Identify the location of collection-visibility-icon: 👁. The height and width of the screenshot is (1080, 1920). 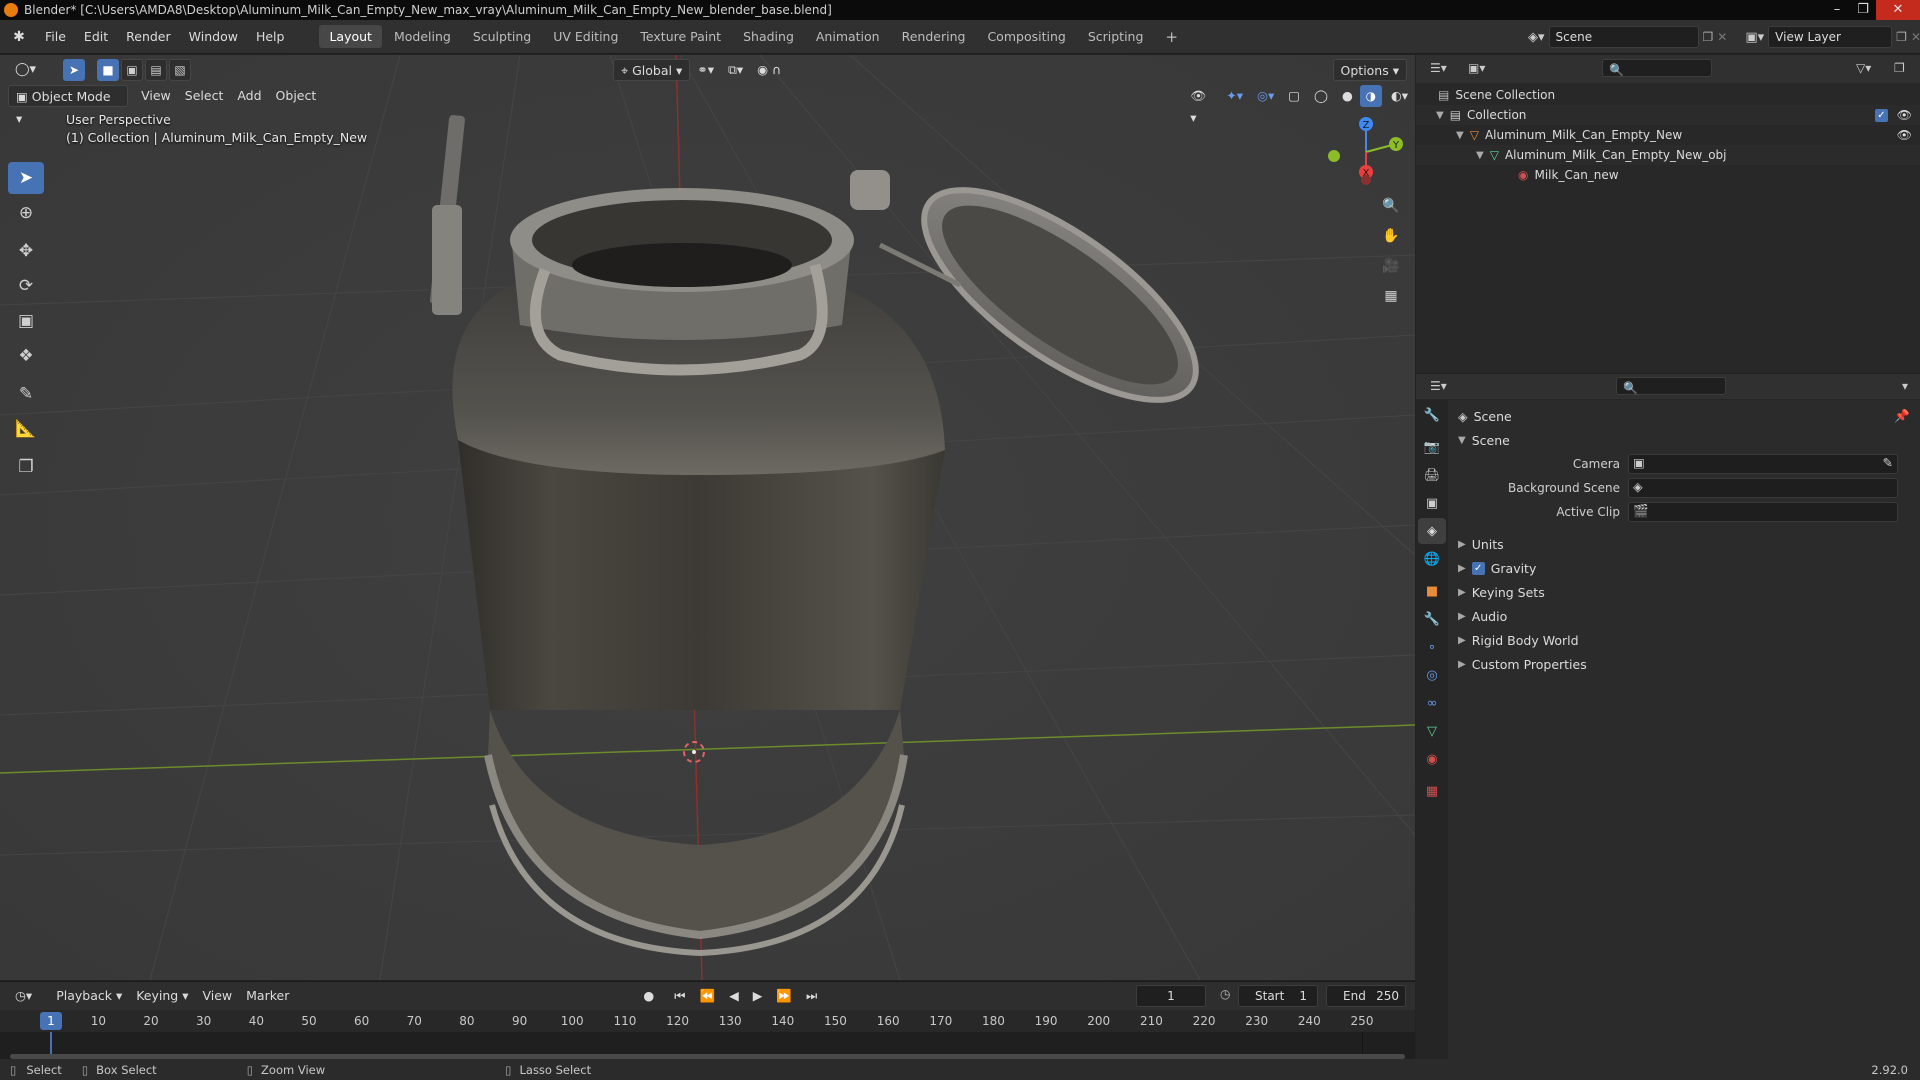
(1904, 115).